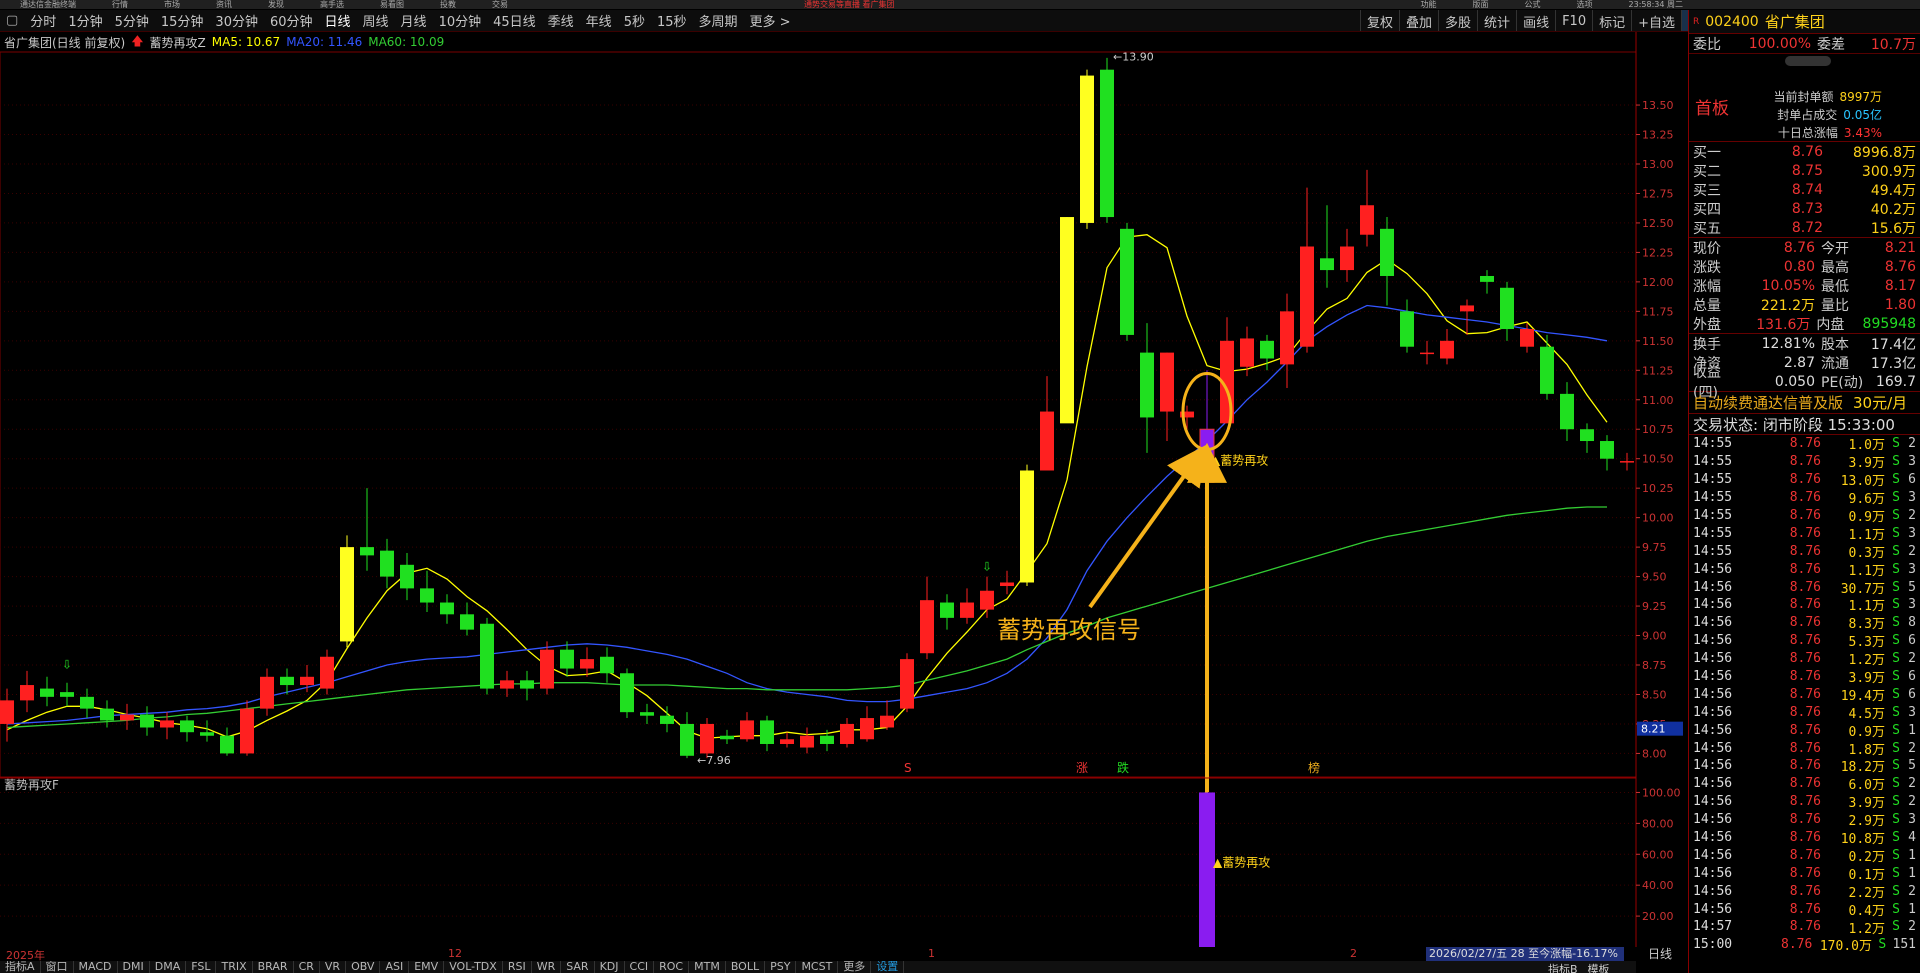 The height and width of the screenshot is (973, 1920). What do you see at coordinates (333, 967) in the screenshot?
I see `indicator-tab: VR` at bounding box center [333, 967].